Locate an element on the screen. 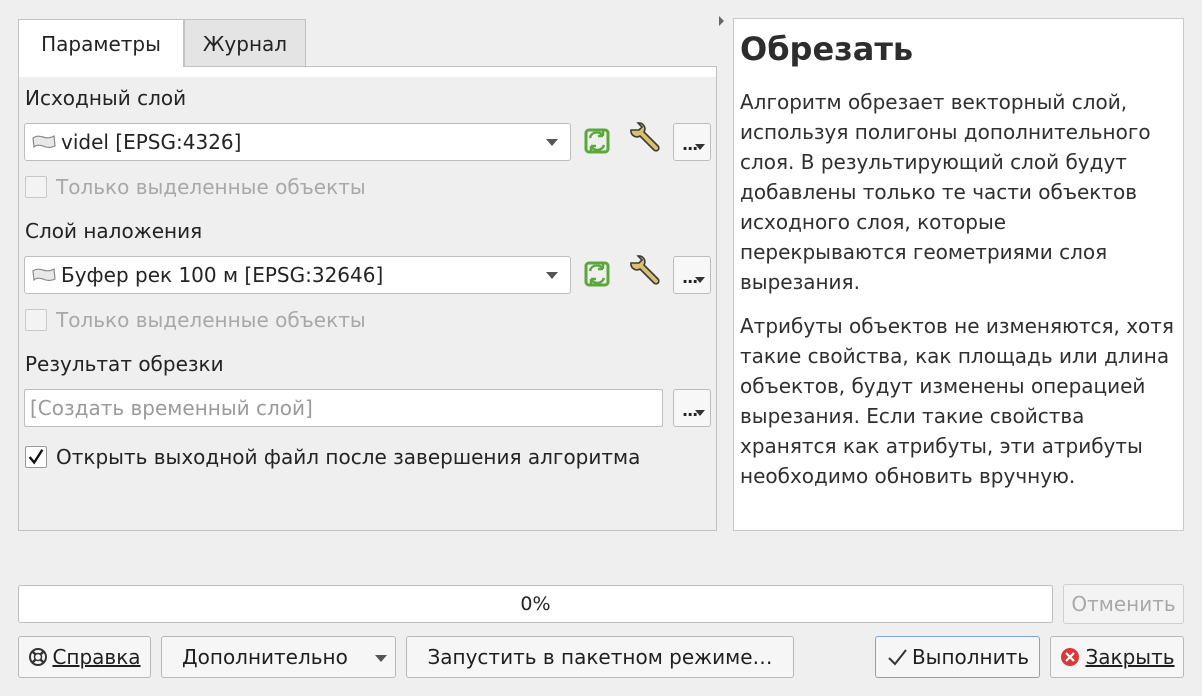 This screenshot has height=696, width=1202. lifebuoy-icon is located at coordinates (38, 657).